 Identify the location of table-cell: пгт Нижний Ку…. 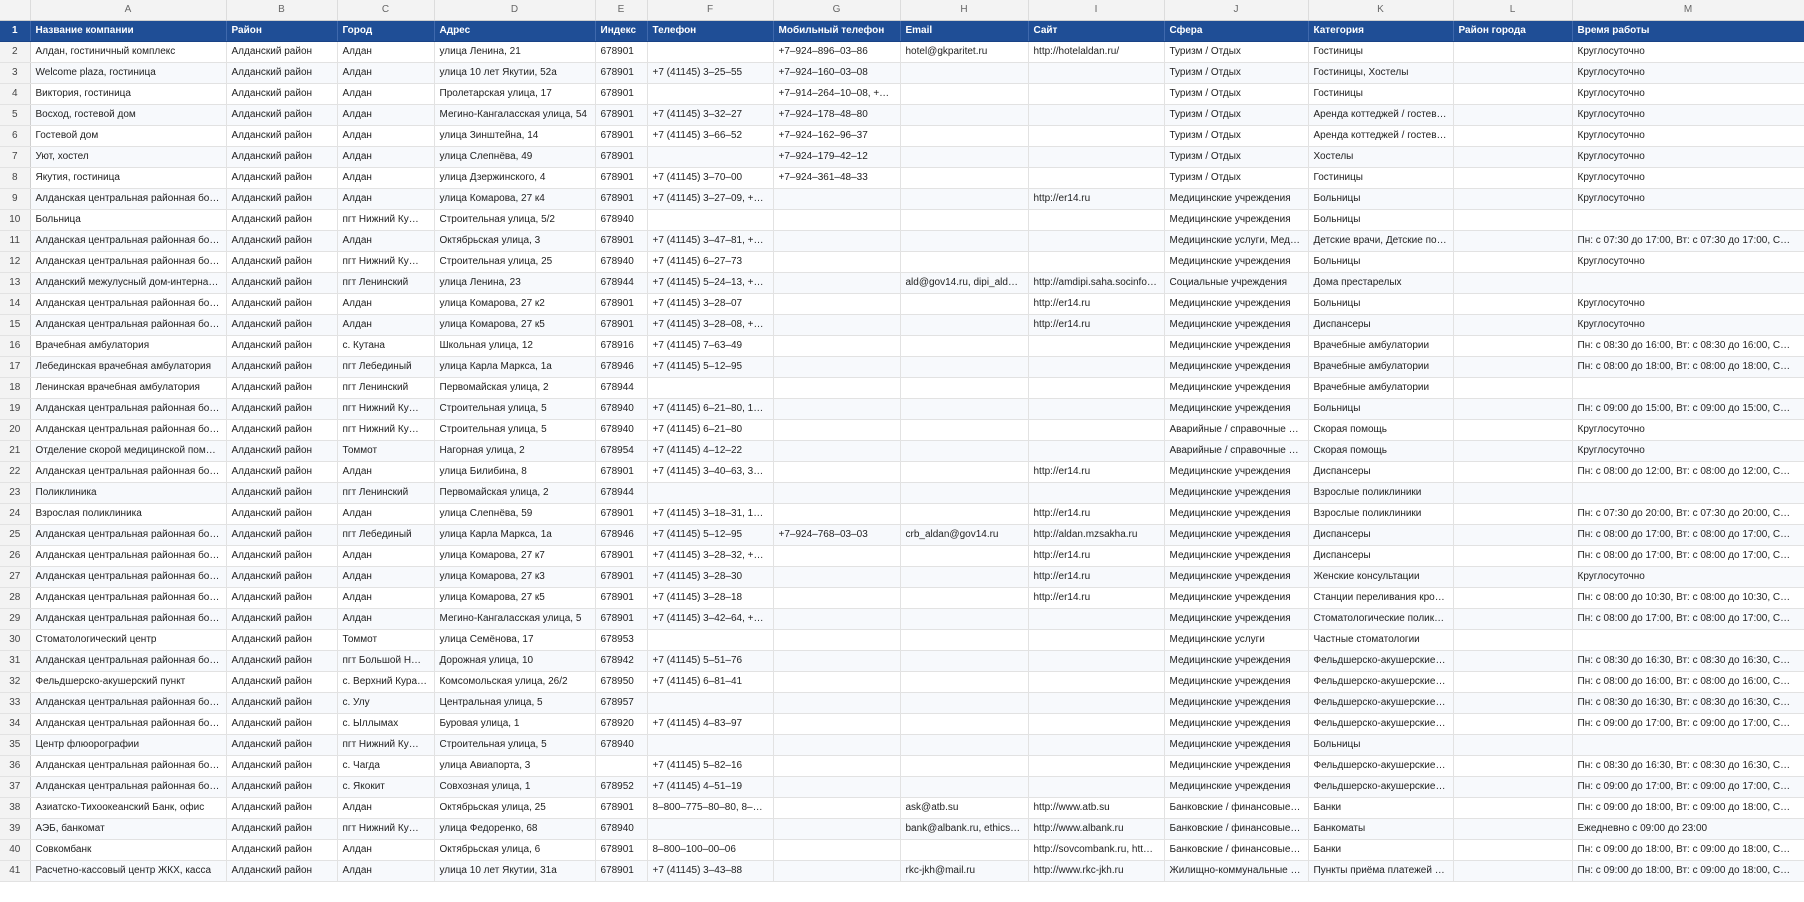
(386, 829).